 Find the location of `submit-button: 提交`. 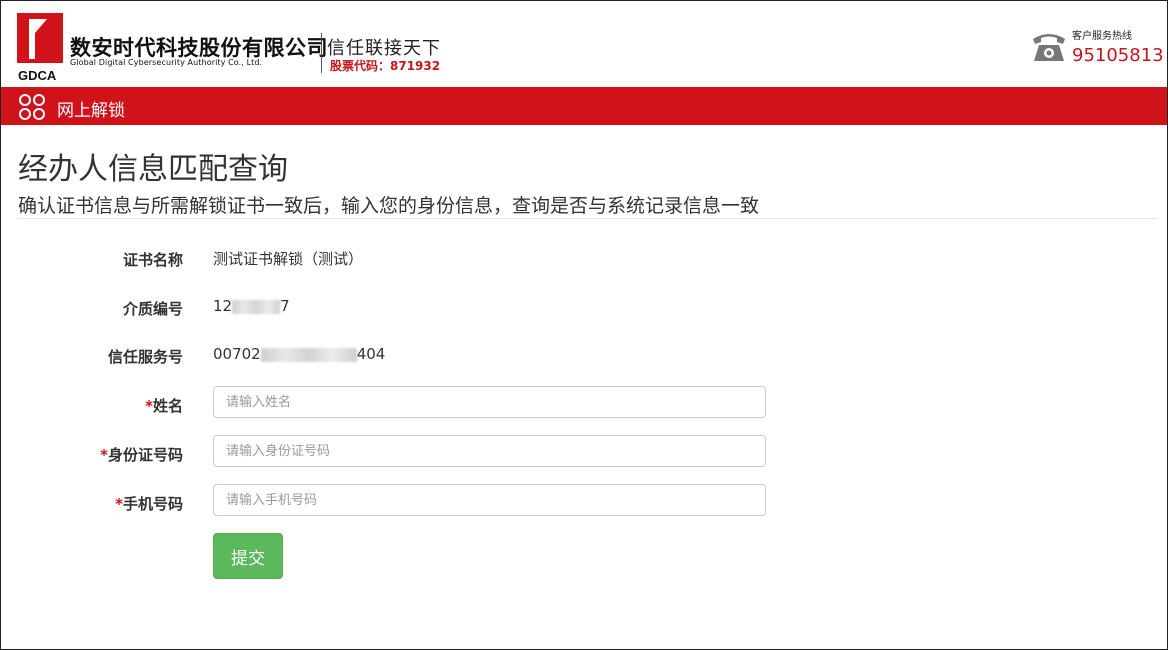

submit-button: 提交 is located at coordinates (248, 556).